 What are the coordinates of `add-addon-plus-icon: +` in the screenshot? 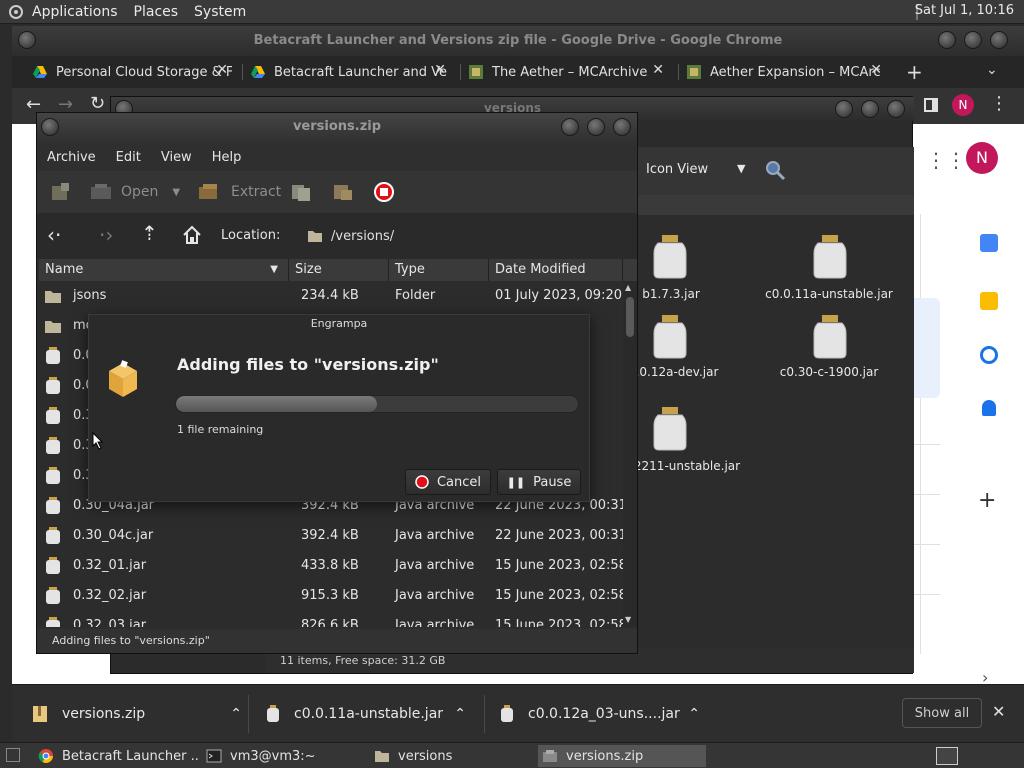 It's located at (987, 500).